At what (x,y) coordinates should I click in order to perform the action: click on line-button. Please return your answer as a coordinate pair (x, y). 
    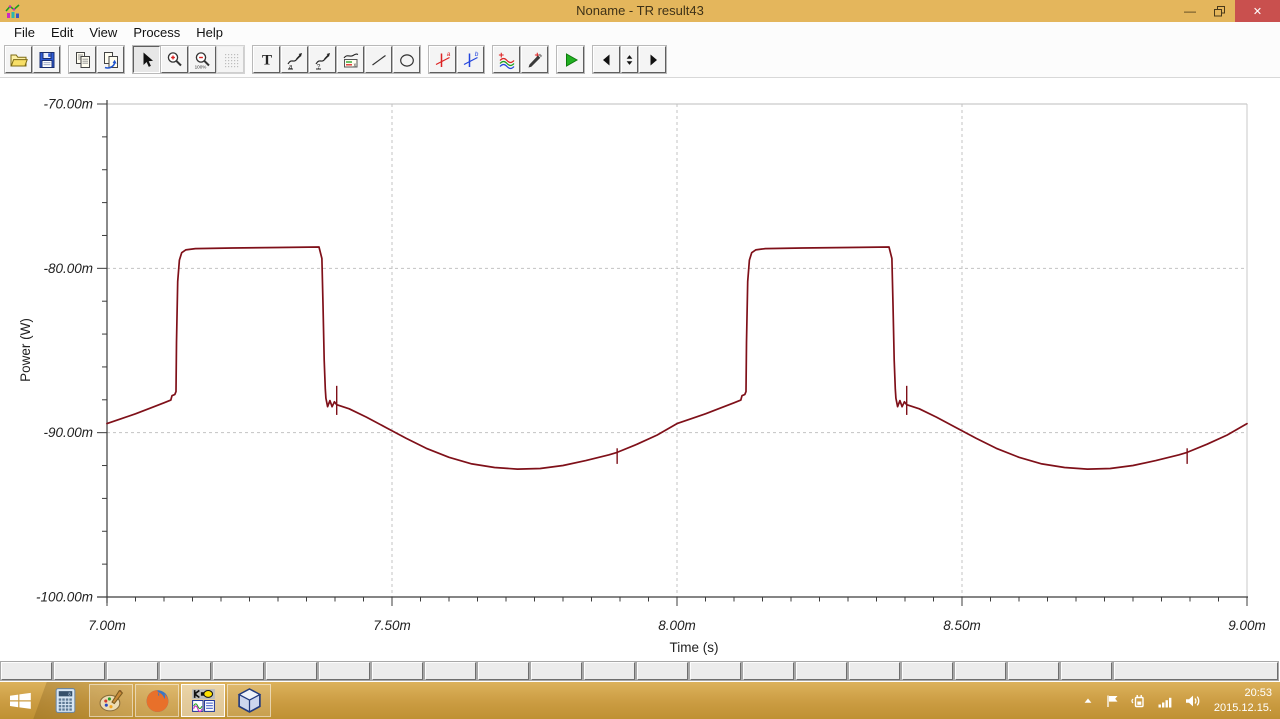
    Looking at the image, I should click on (378, 59).